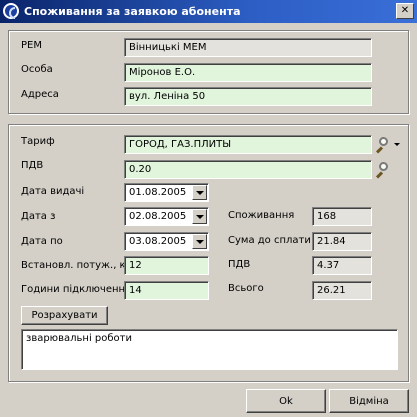 The height and width of the screenshot is (417, 417). I want to click on date-from-label: Дата з, so click(38, 216).